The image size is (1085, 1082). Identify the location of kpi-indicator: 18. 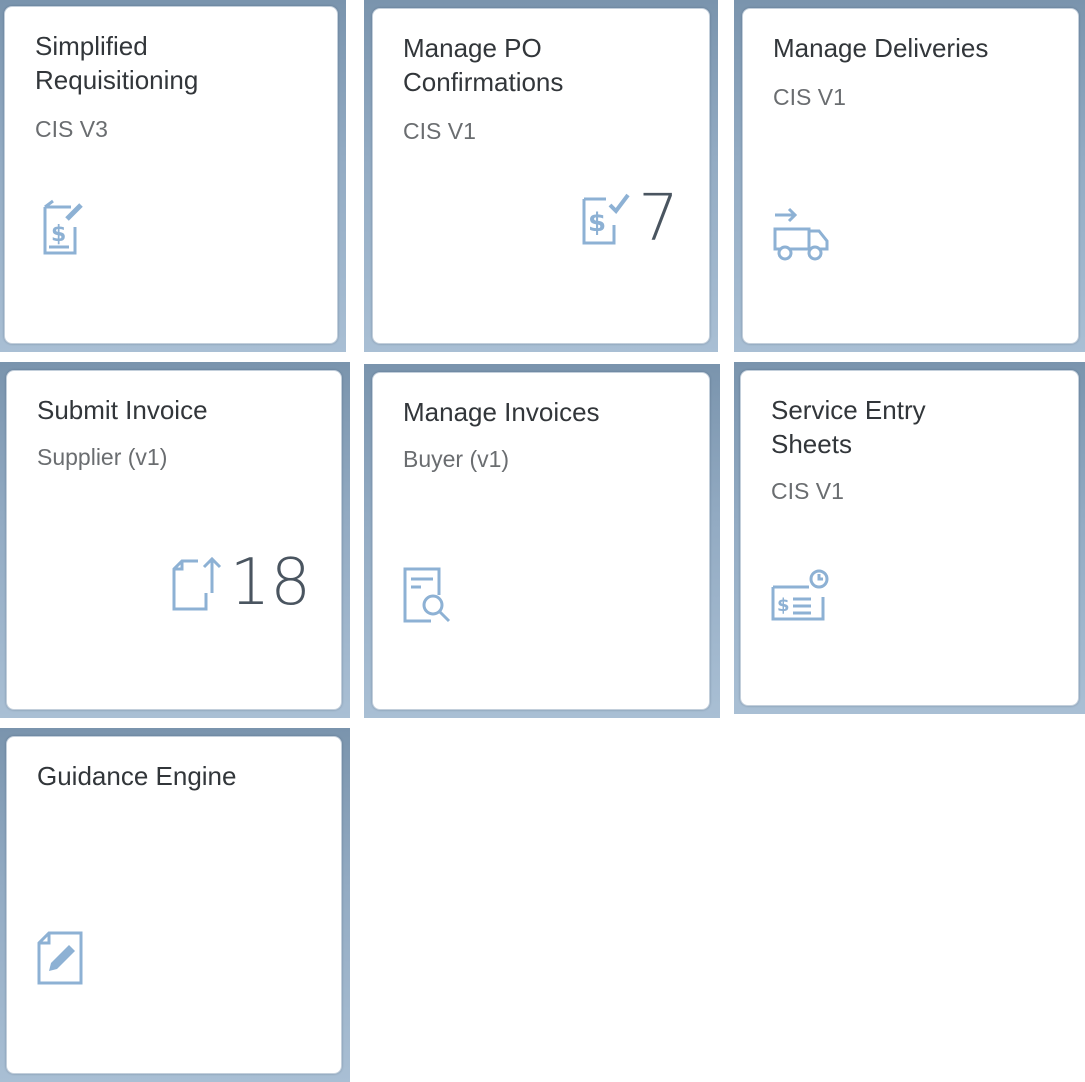
(238, 583).